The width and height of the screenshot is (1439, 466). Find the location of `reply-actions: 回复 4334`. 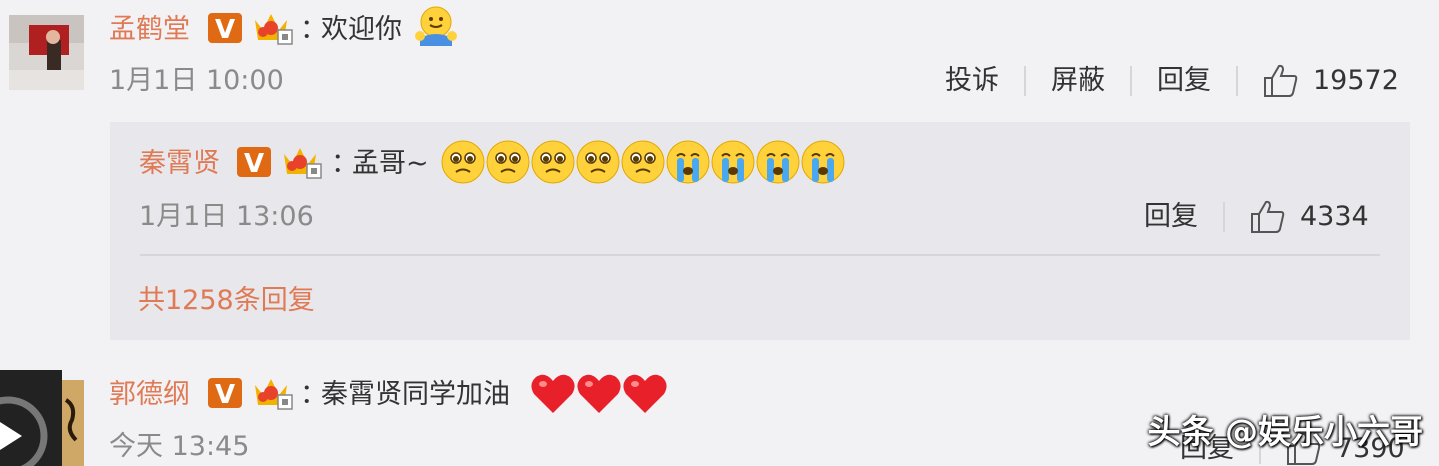

reply-actions: 回复 4334 is located at coordinates (1256, 217).